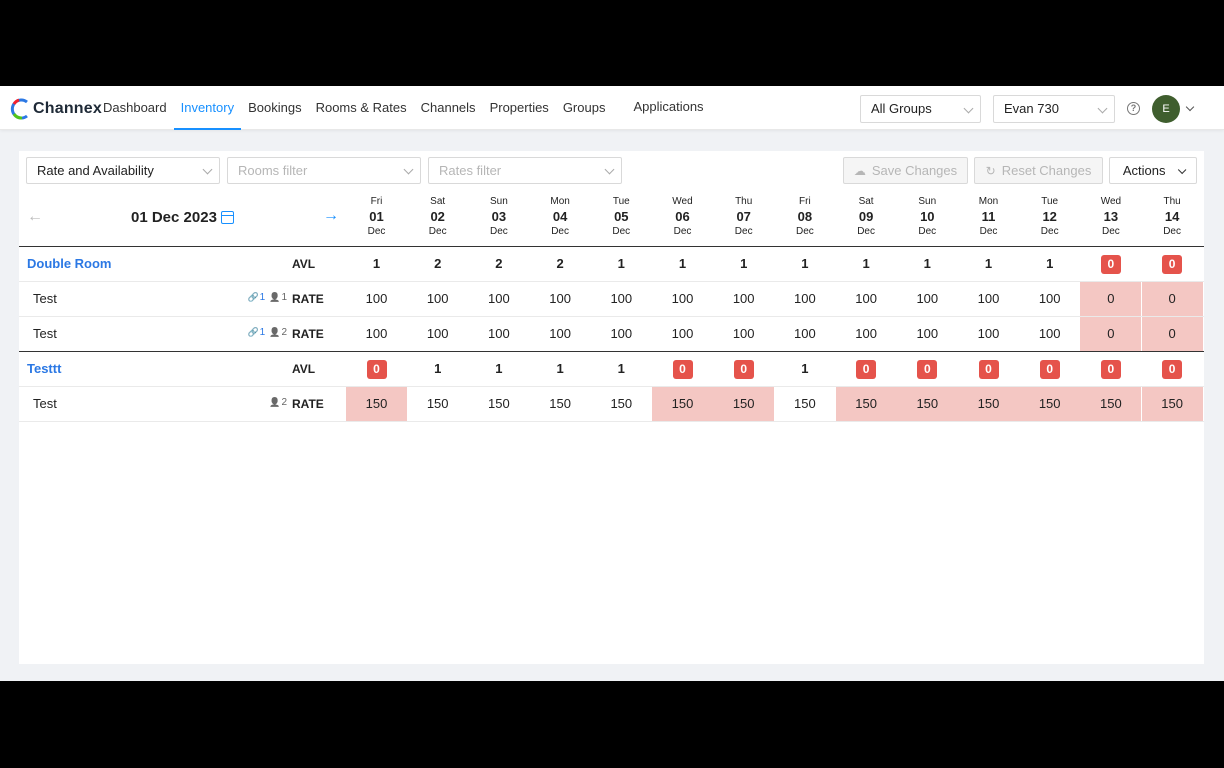  What do you see at coordinates (135, 108) in the screenshot?
I see `nav-item-dashboard: Dashboard` at bounding box center [135, 108].